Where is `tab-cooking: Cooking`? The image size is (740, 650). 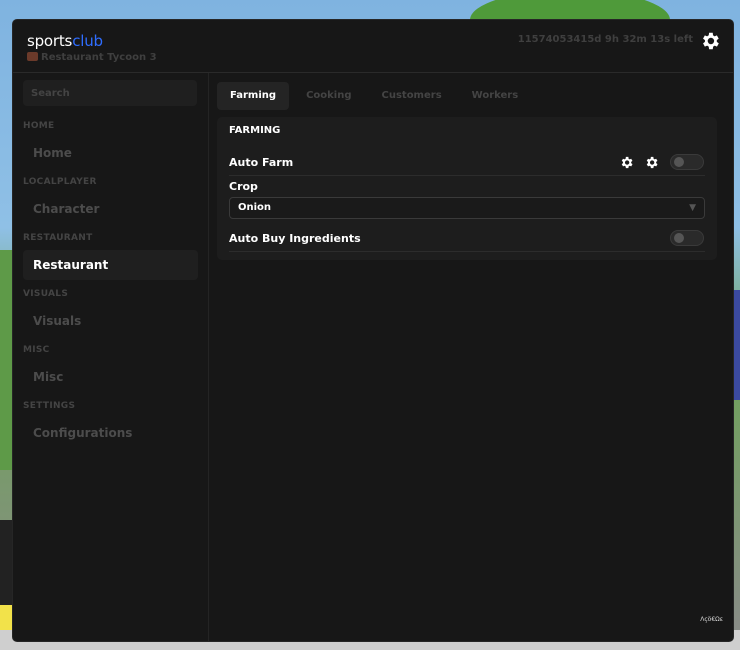
tab-cooking: Cooking is located at coordinates (328, 96).